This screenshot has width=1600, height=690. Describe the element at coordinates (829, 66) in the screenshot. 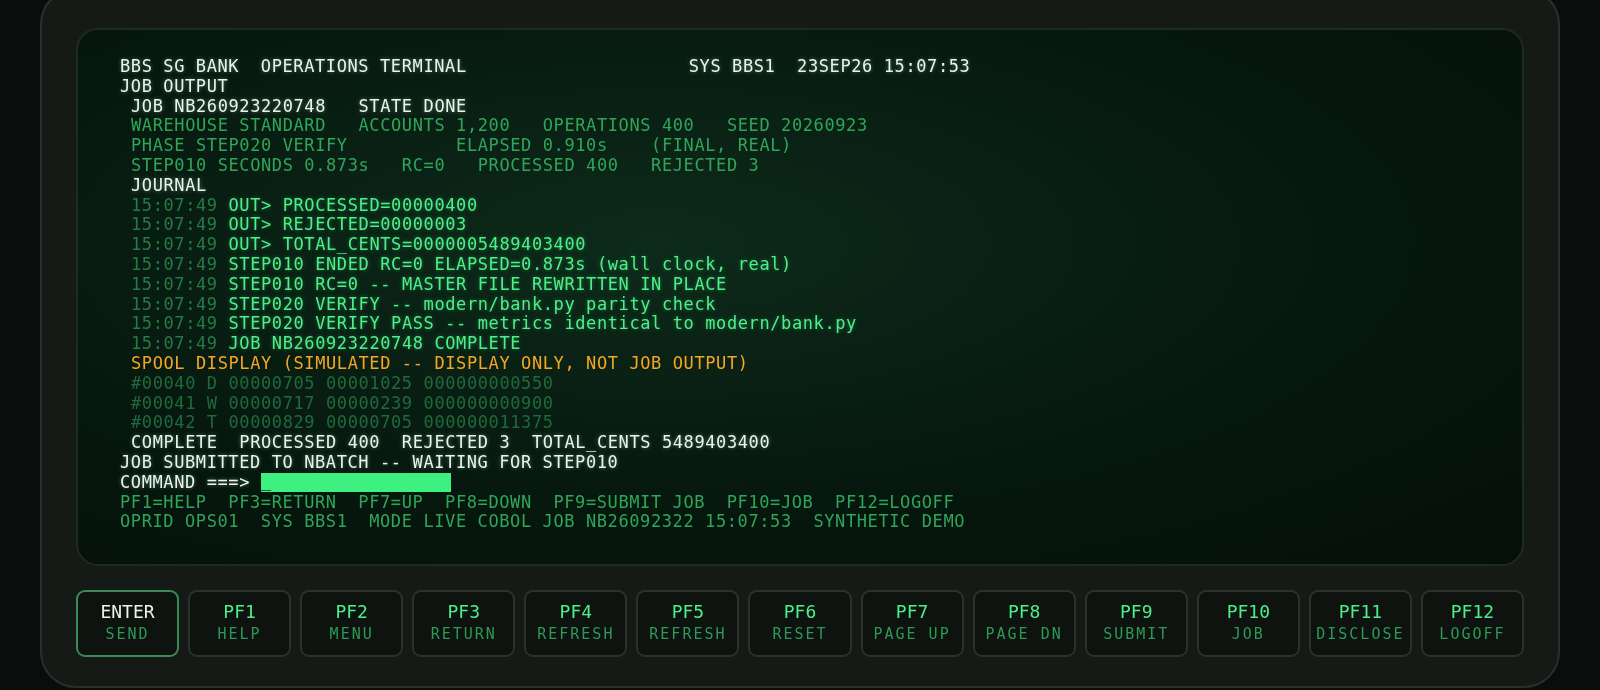

I see `system-timestamp: SYS BBS1 23SEP26 15:07:53` at that location.